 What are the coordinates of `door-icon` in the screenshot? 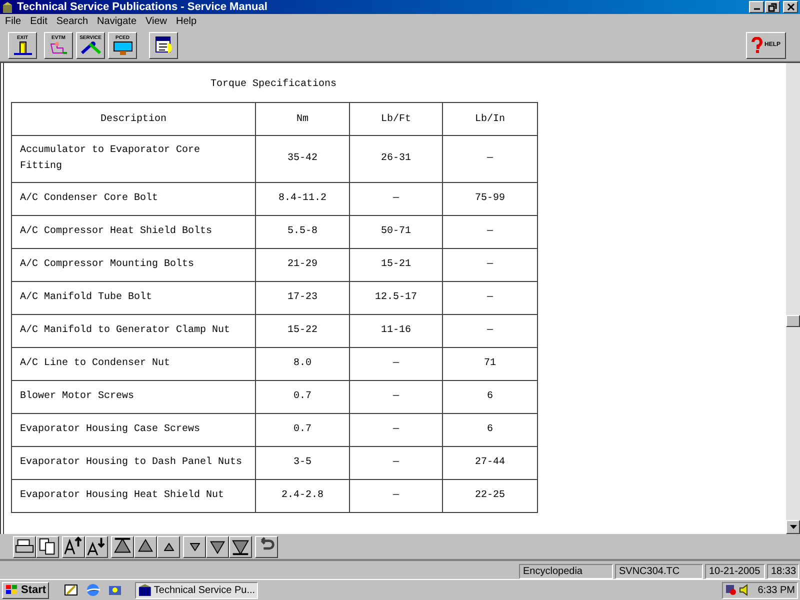 It's located at (23, 47).